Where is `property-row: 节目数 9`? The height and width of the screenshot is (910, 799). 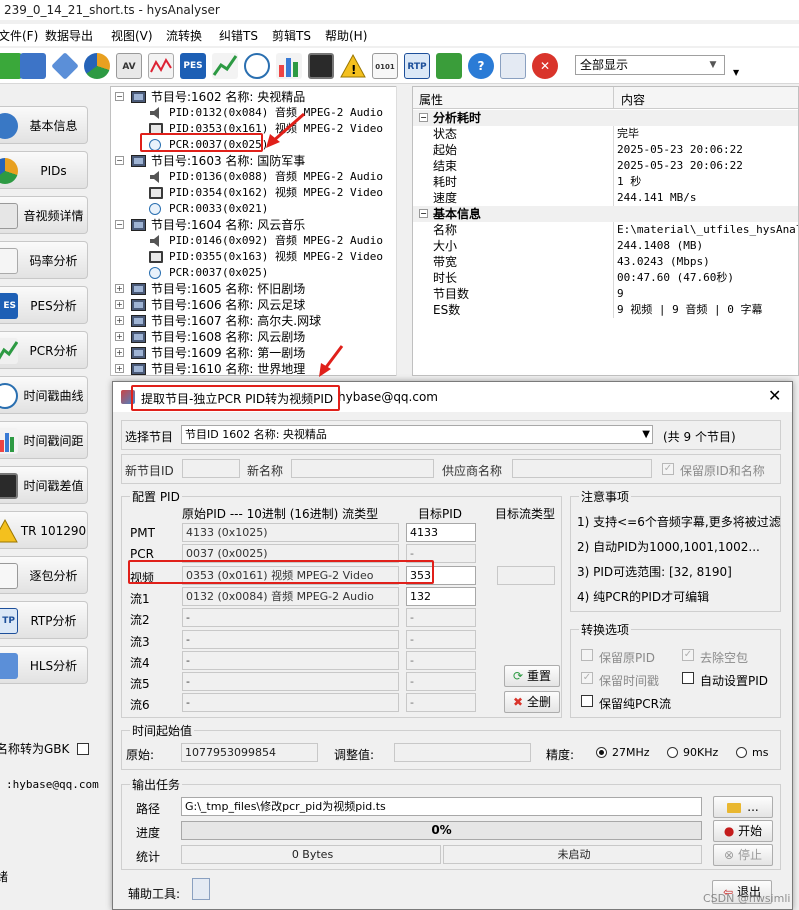
property-row: 节目数 9 is located at coordinates (605, 294).